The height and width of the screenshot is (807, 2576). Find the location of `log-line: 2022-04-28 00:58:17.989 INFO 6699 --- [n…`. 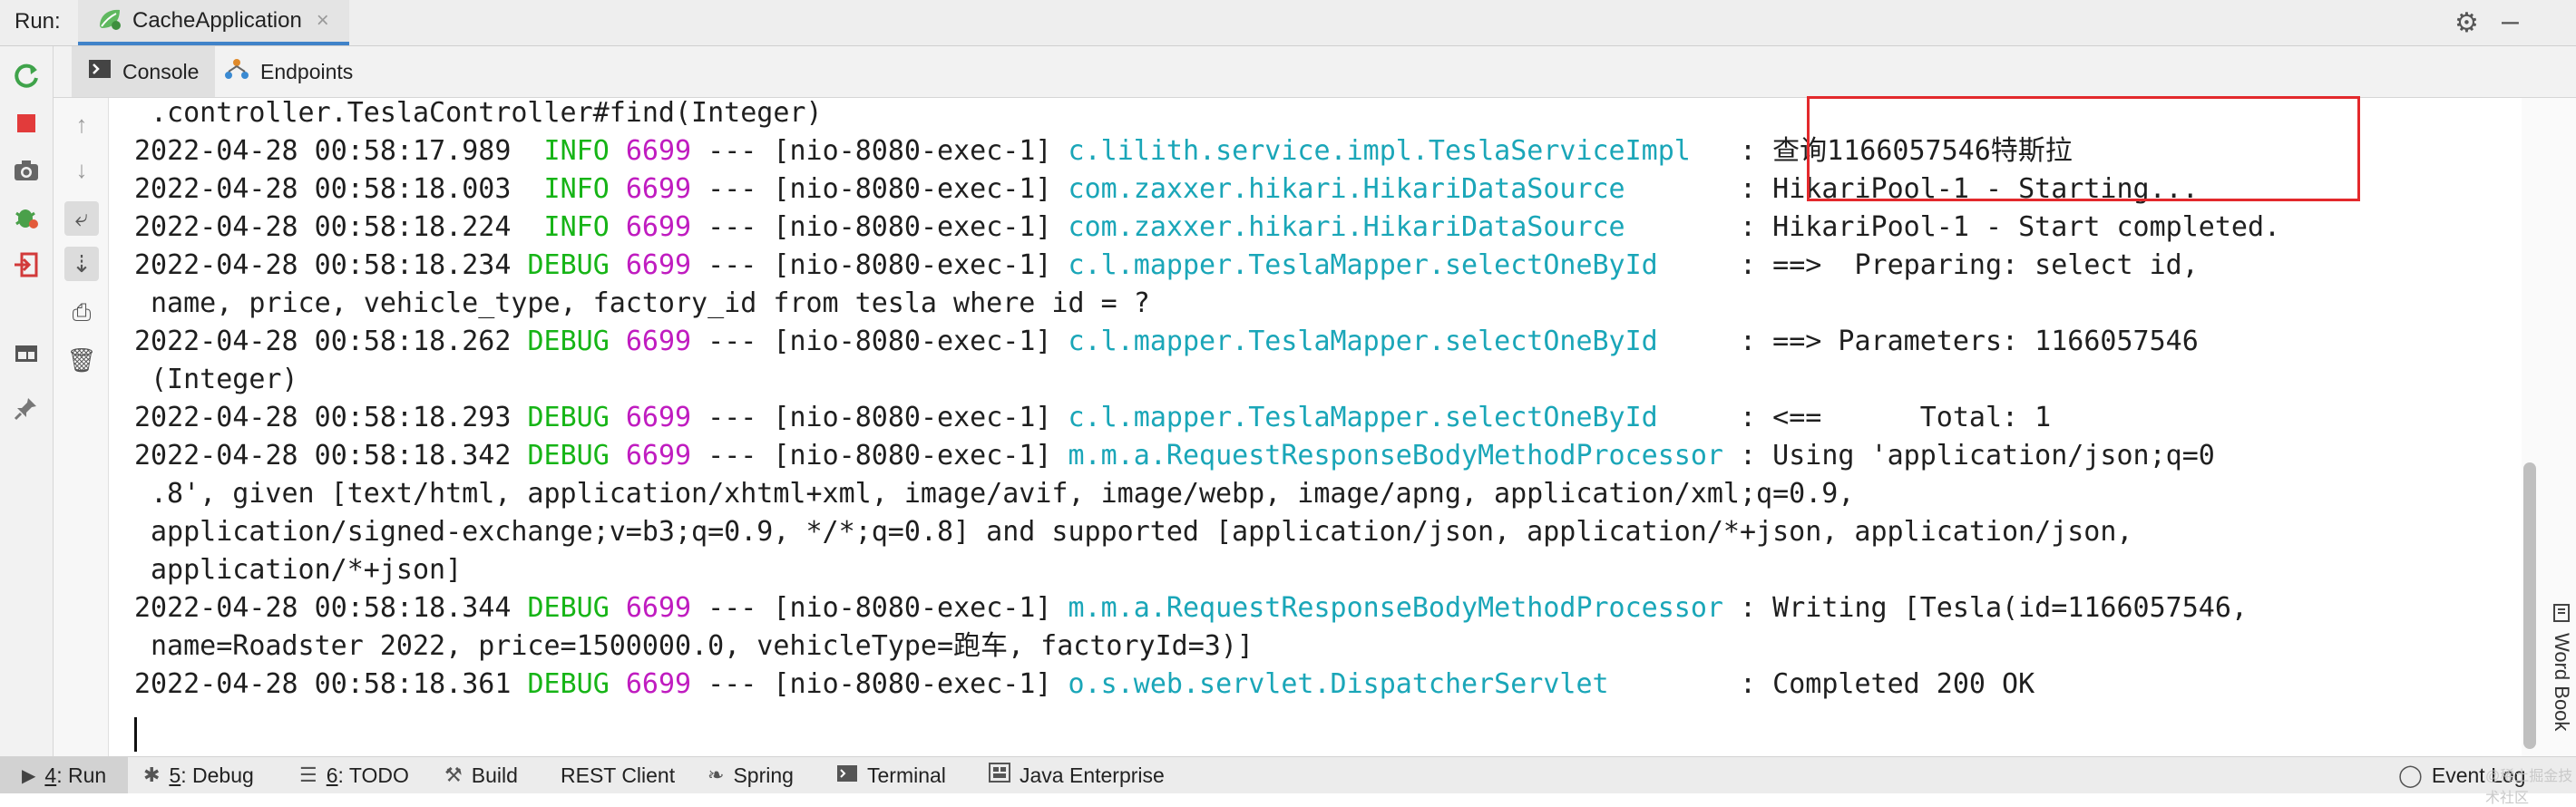

log-line: 2022-04-28 00:58:17.989 INFO 6699 --- [n… is located at coordinates (1103, 151).